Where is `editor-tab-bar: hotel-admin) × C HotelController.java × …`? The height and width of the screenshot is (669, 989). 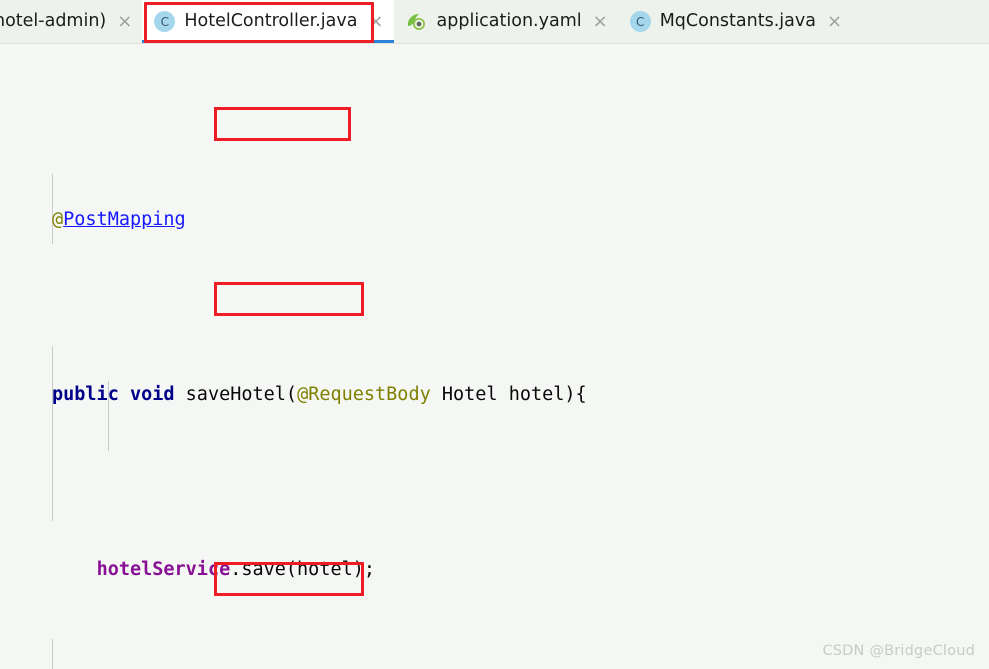 editor-tab-bar: hotel-admin) × C HotelController.java × … is located at coordinates (494, 22).